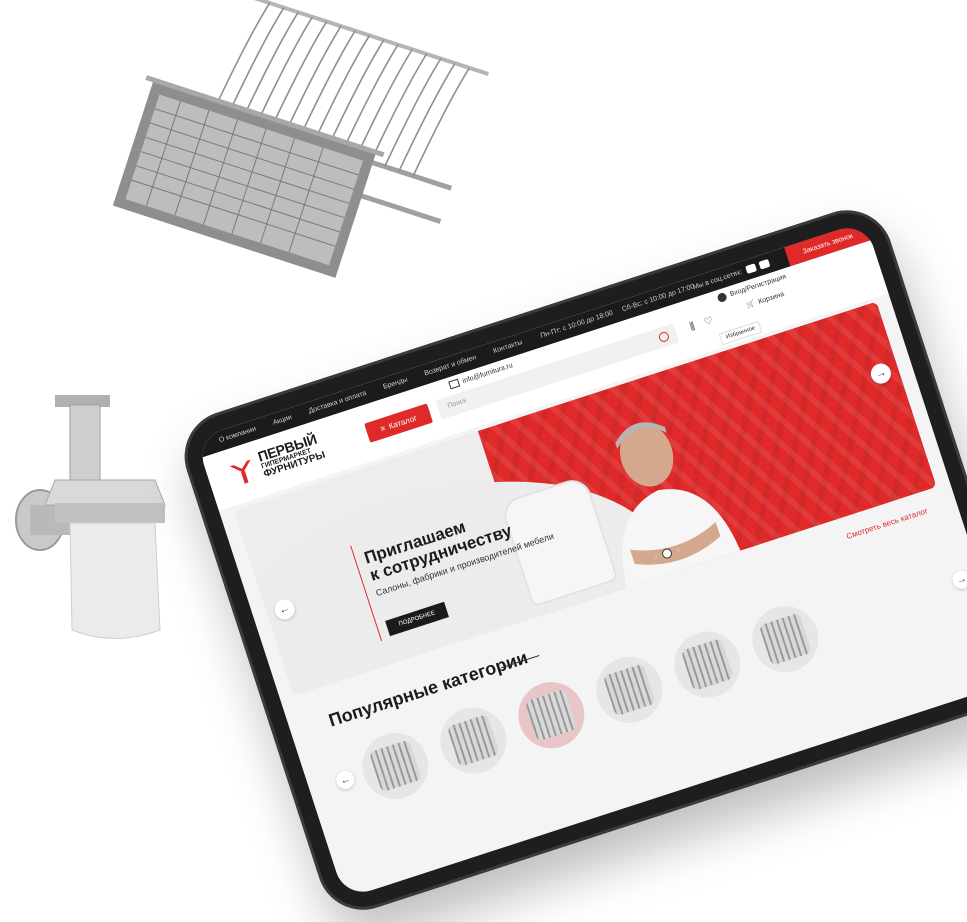 This screenshot has width=967, height=922. Describe the element at coordinates (454, 384) in the screenshot. I see `mail-icon` at that location.